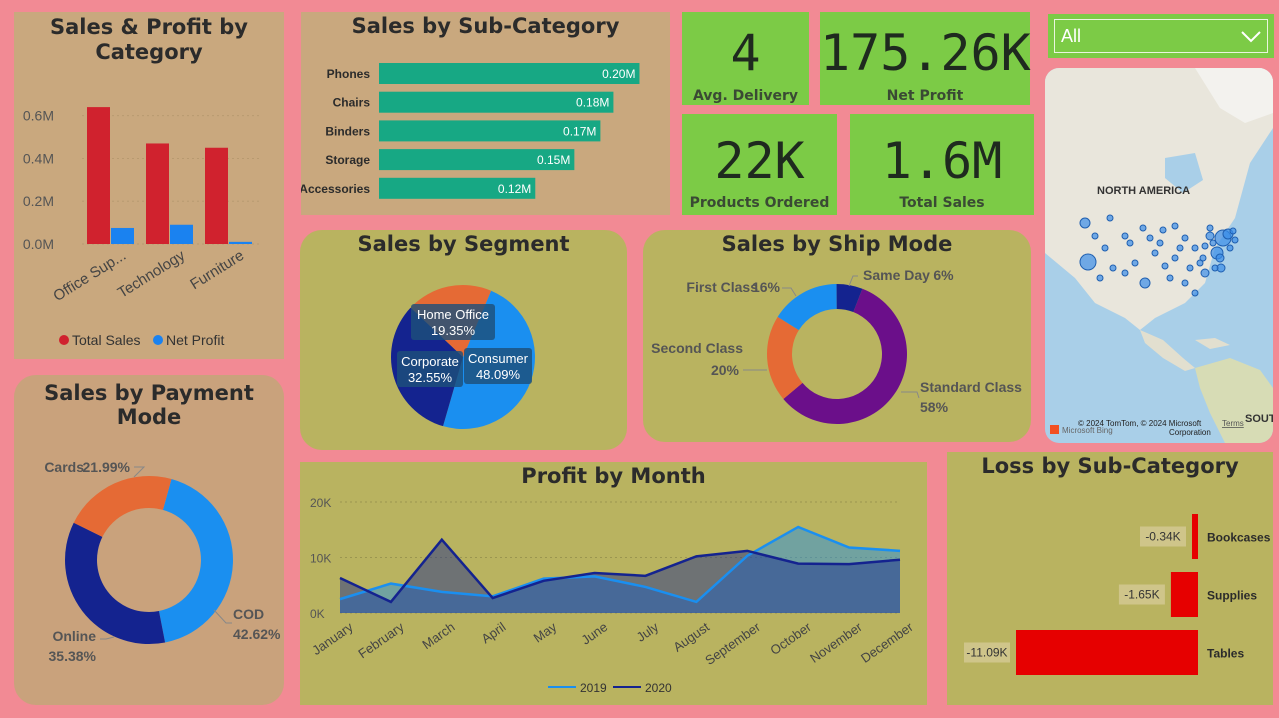  I want to click on month-x-label: July, so click(648, 632).